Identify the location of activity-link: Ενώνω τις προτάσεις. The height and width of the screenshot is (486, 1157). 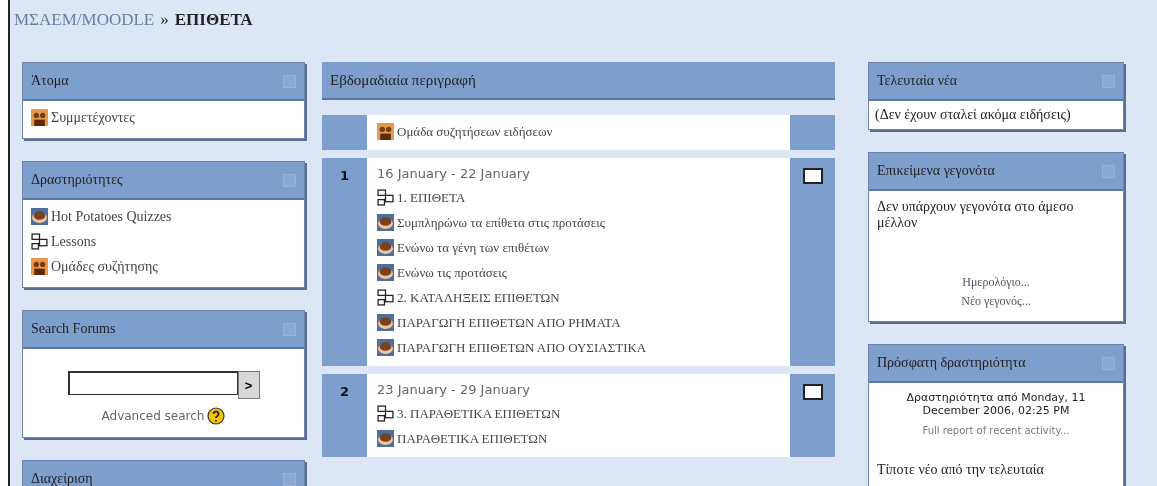
(578, 272).